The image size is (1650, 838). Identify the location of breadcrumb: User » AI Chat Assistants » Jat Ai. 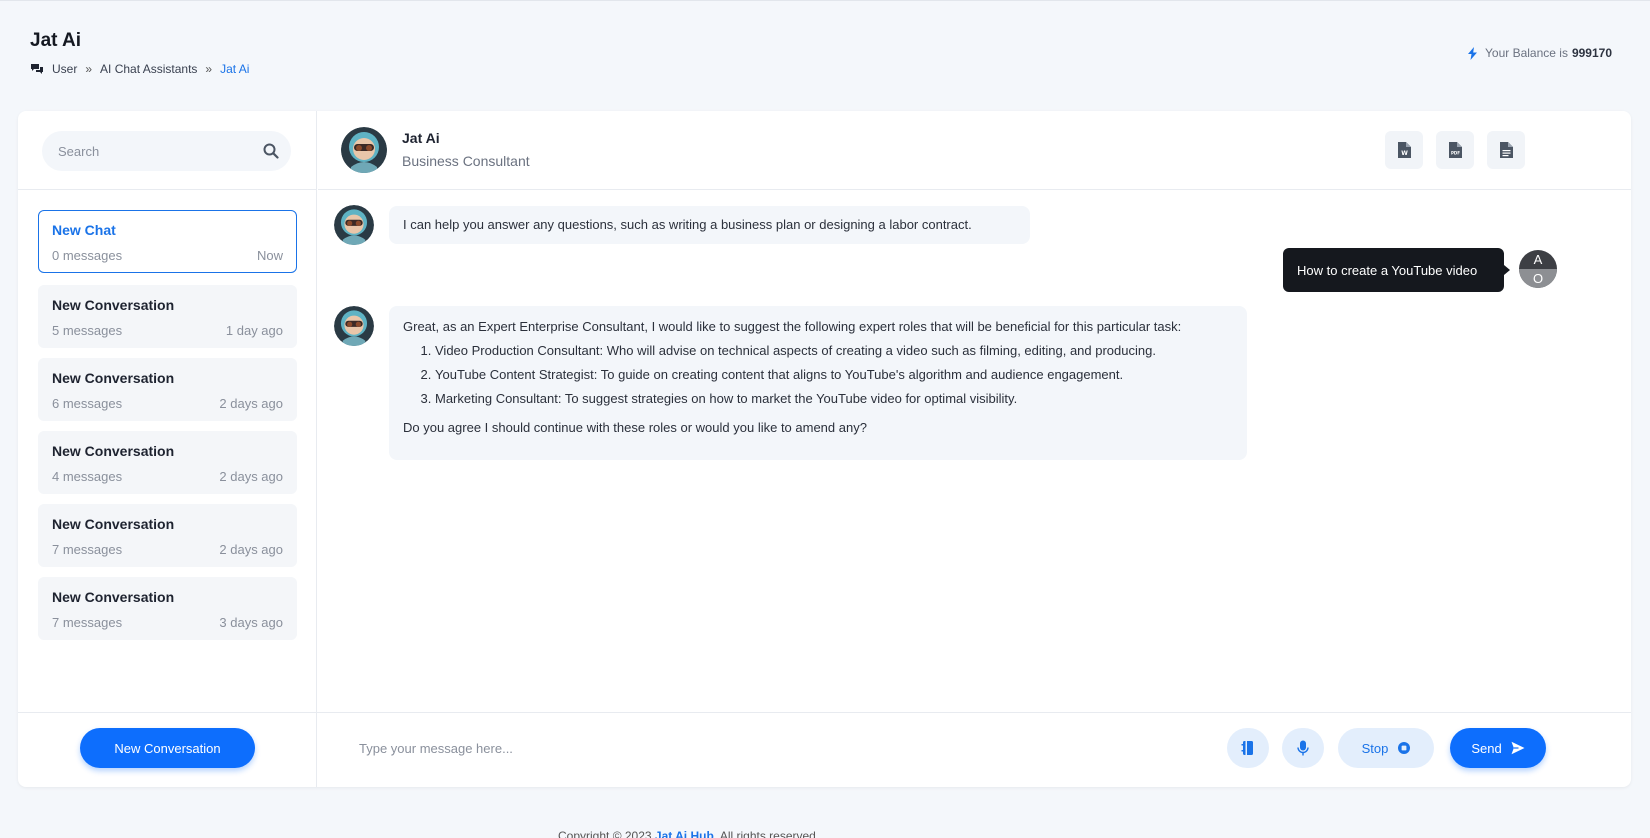
(139, 69).